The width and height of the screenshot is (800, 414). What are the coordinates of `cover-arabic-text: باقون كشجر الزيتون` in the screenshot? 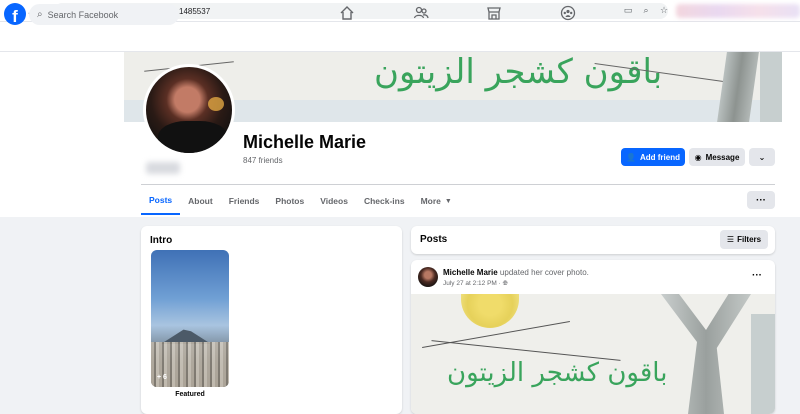 It's located at (518, 72).